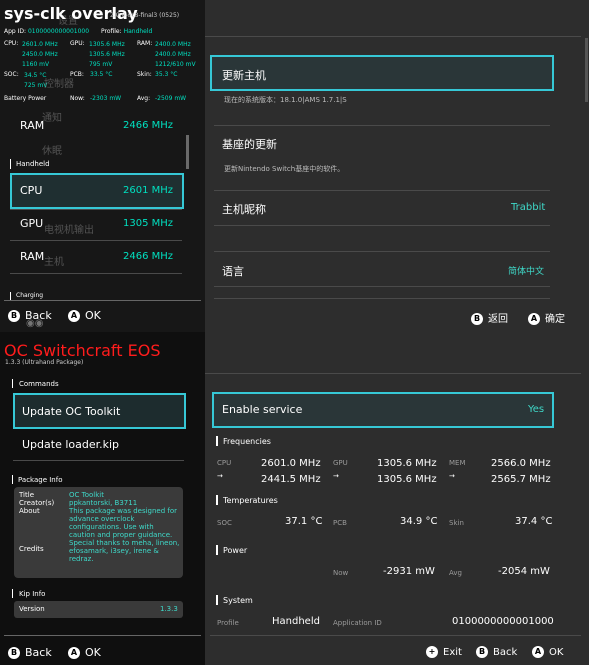 The width and height of the screenshot is (589, 665). I want to click on nickname-value: Trabbit, so click(528, 207).